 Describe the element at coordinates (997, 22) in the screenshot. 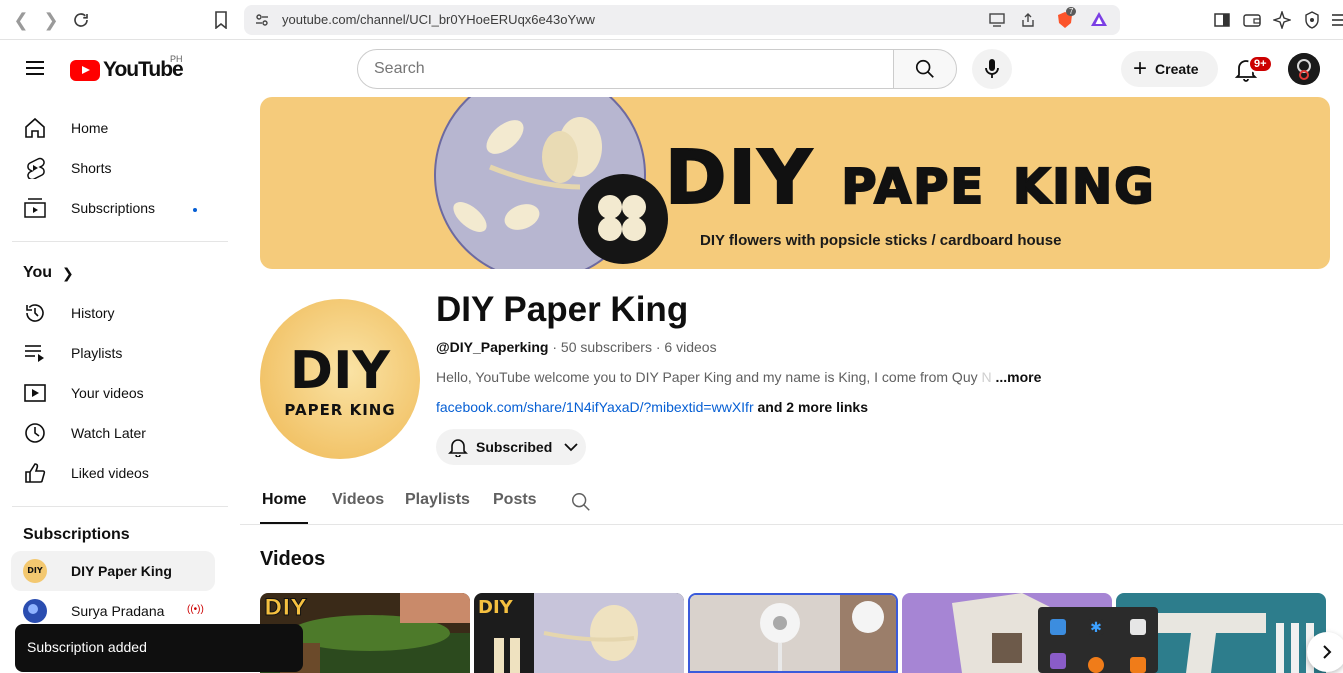

I see `cast-icon` at that location.